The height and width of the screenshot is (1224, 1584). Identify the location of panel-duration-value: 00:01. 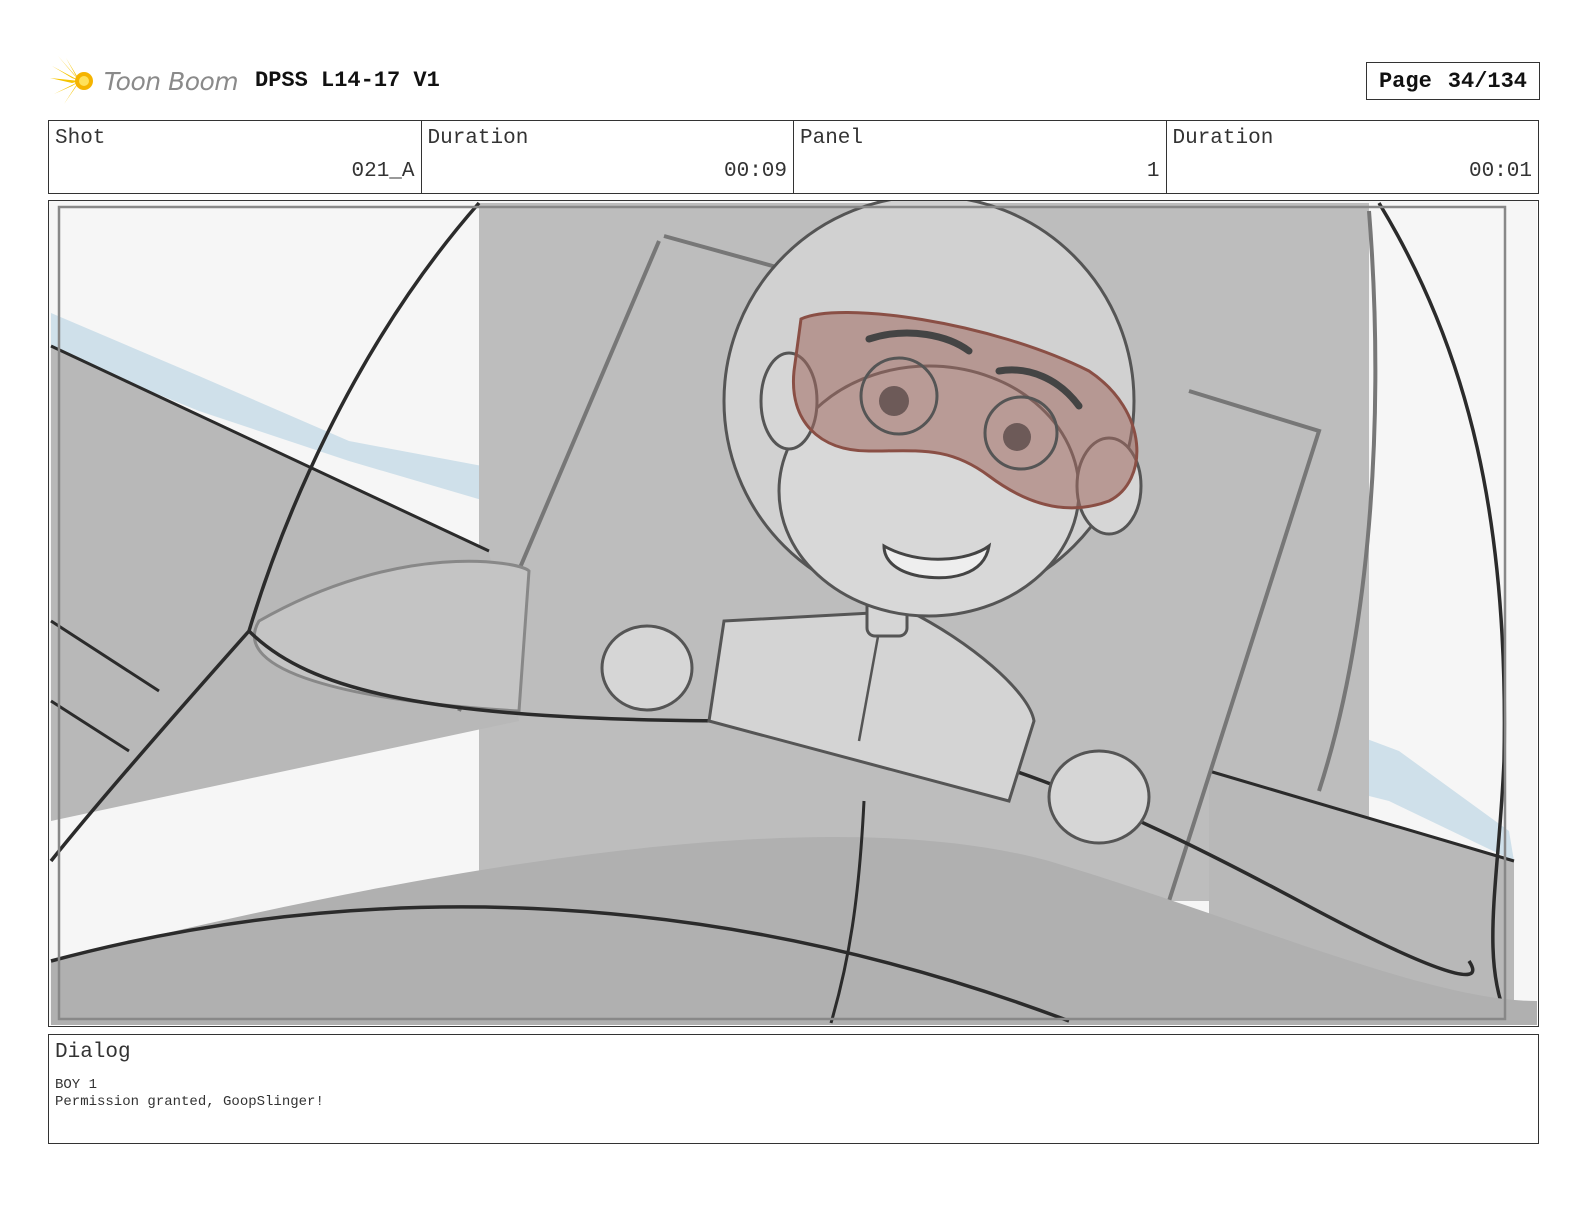
(1500, 171).